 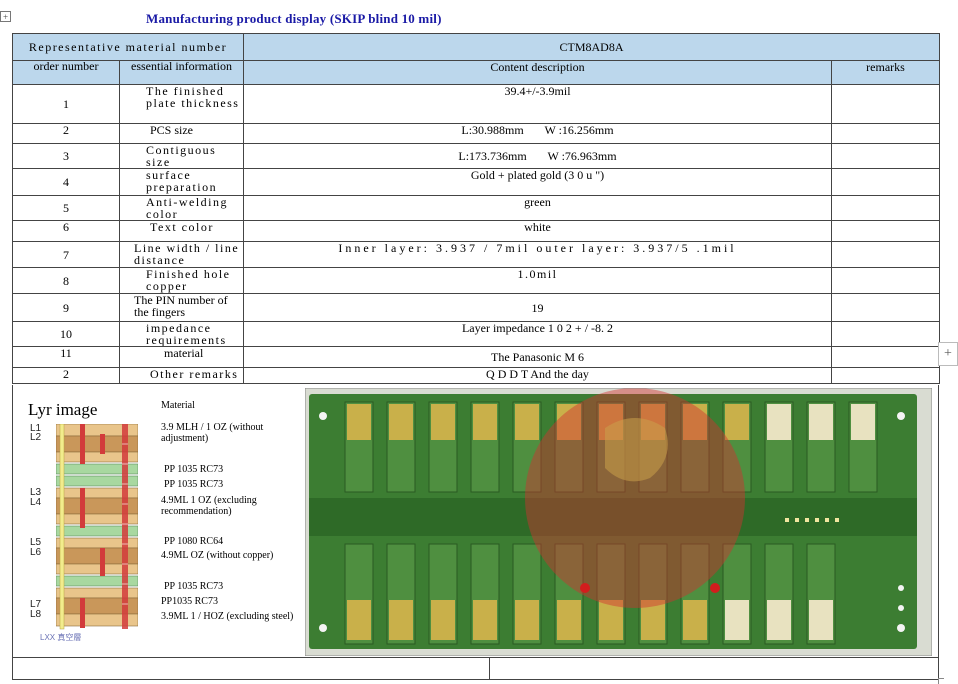 What do you see at coordinates (181, 307) in the screenshot?
I see `info-cell: The PIN number of the fingers` at bounding box center [181, 307].